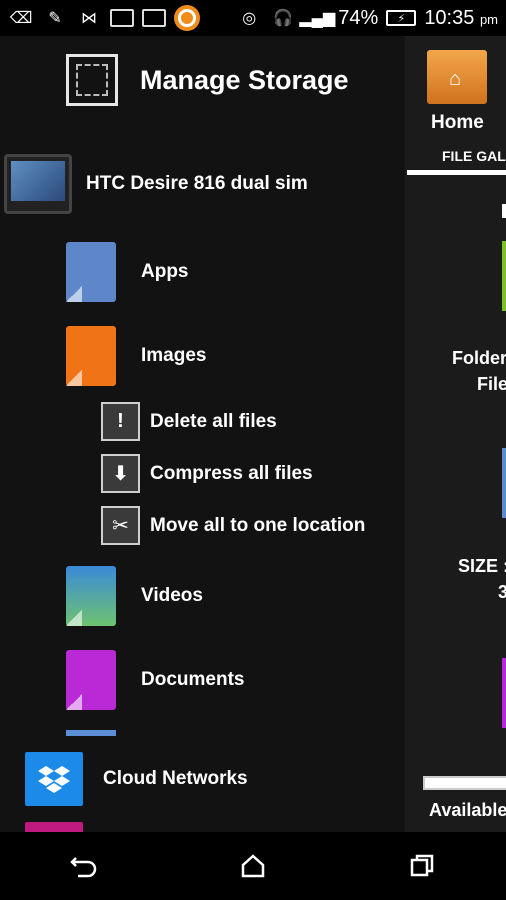  What do you see at coordinates (175, 778) in the screenshot?
I see `cloud-networks-label: Cloud Networks` at bounding box center [175, 778].